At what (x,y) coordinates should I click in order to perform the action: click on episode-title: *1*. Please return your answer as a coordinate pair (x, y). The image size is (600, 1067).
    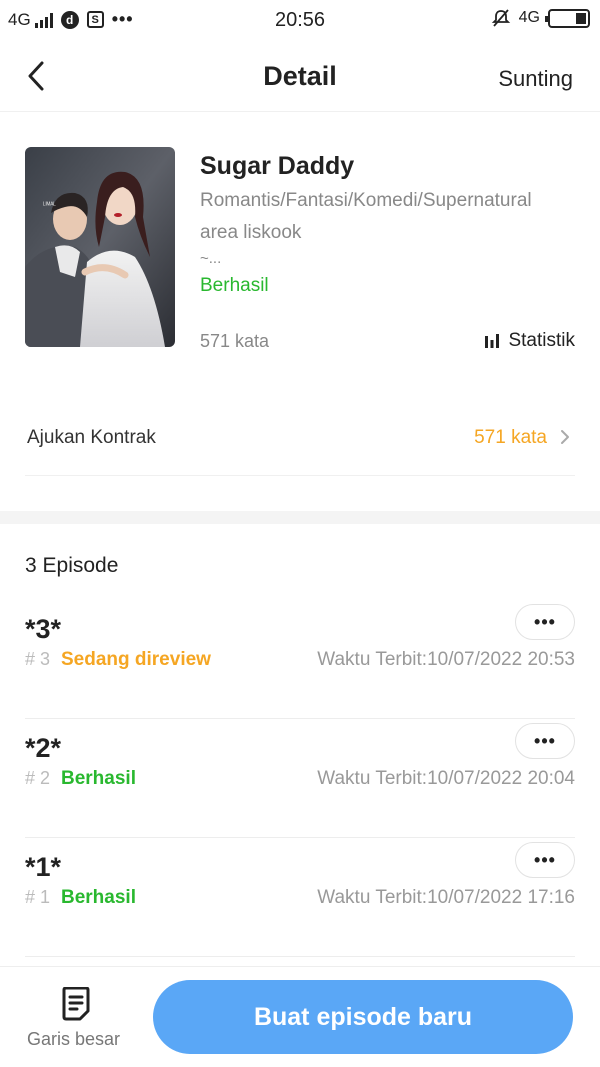
    Looking at the image, I should click on (43, 867).